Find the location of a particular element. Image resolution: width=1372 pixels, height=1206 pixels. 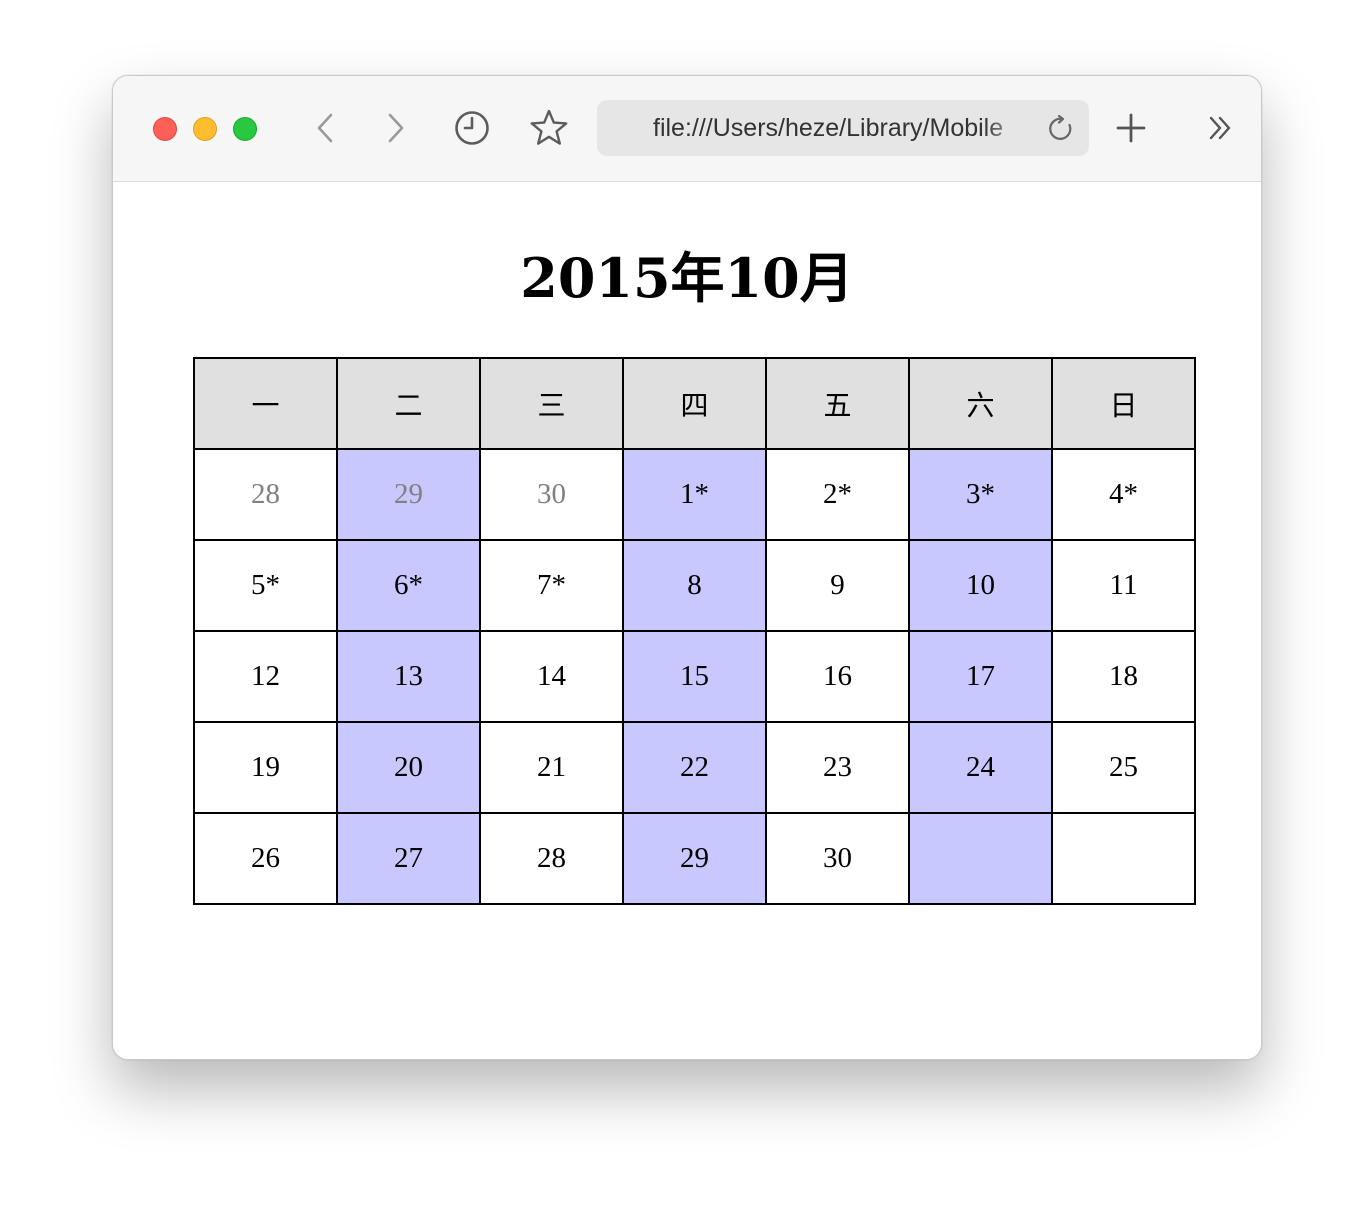

weekday-header-row: 一 二 三 四 五 六 日 is located at coordinates (694, 403).